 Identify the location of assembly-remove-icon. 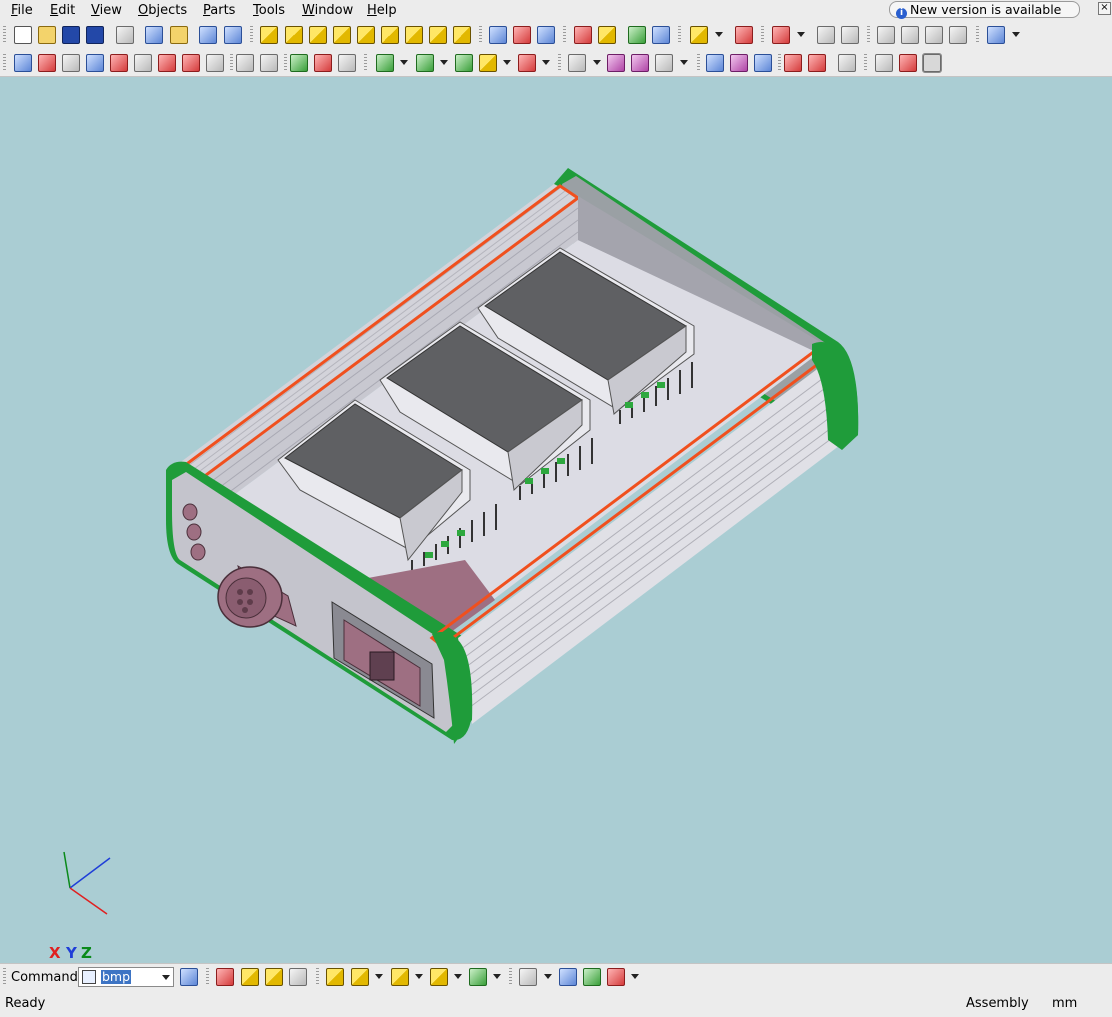
(439, 977).